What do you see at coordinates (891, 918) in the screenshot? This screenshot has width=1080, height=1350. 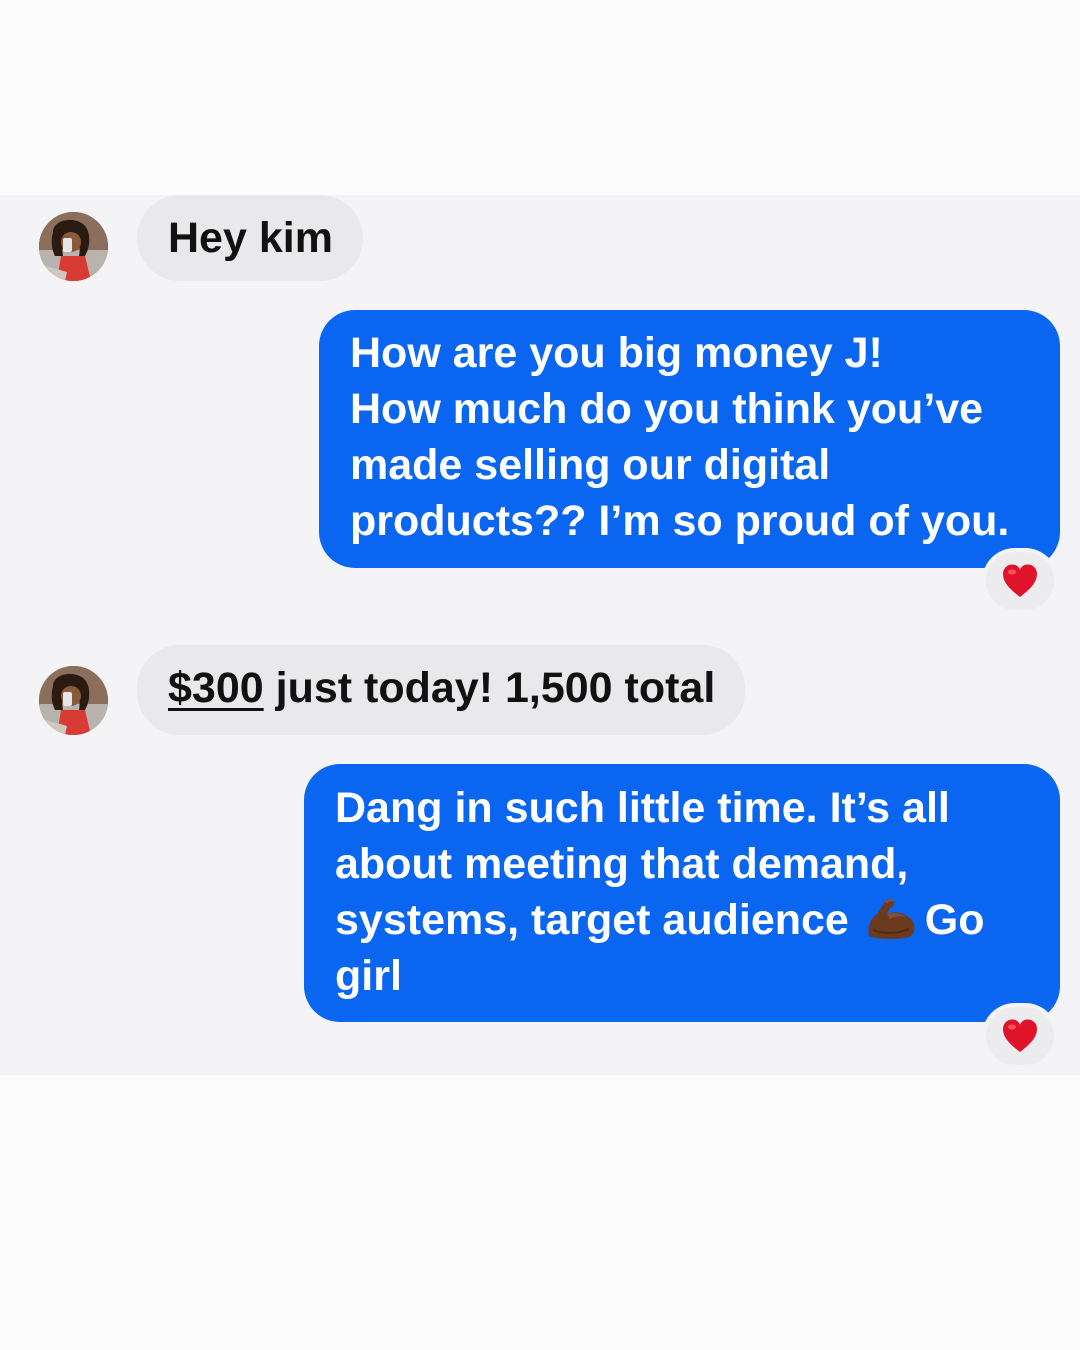 I see `flexed-biceps-icon` at bounding box center [891, 918].